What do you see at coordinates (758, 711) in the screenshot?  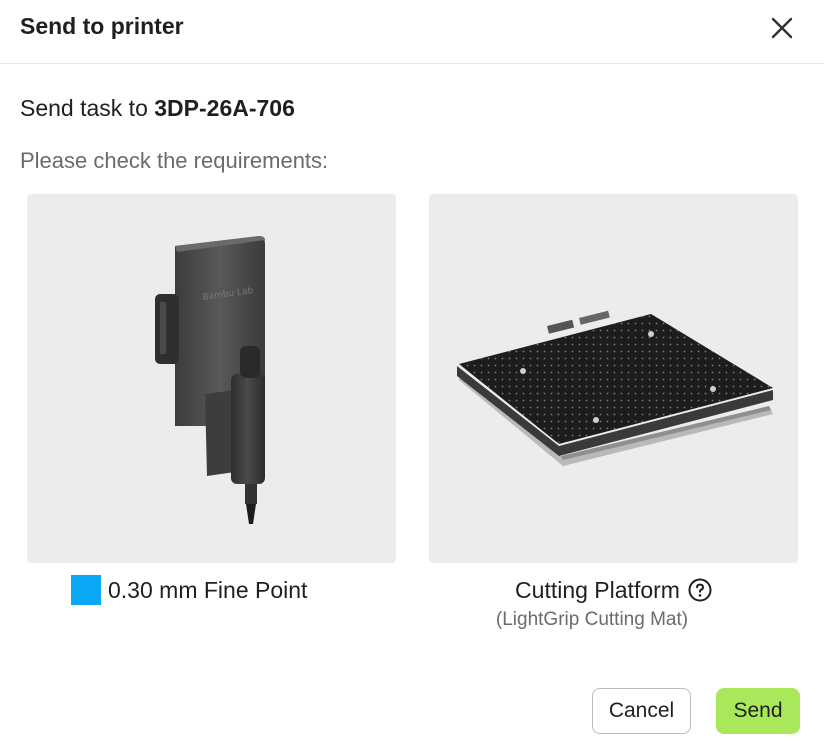 I see `send-button: Send` at bounding box center [758, 711].